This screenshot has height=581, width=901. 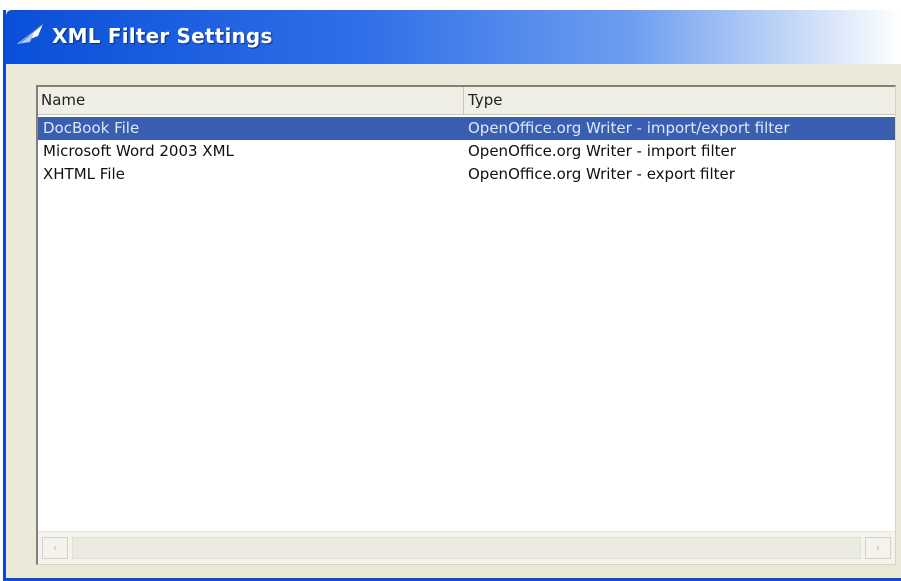 What do you see at coordinates (680, 100) in the screenshot?
I see `column-header-type: Type` at bounding box center [680, 100].